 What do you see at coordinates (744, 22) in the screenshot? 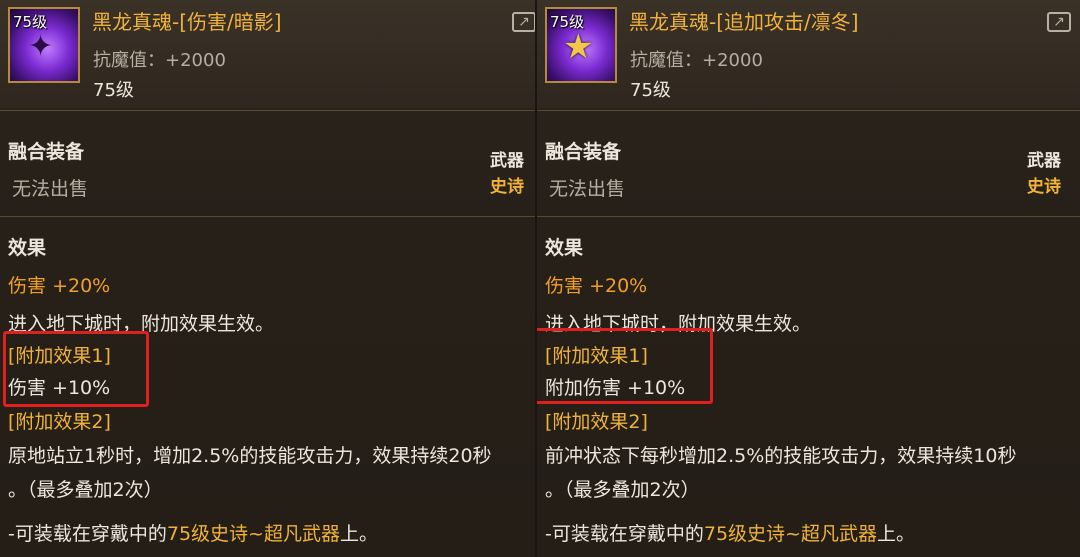
I see `item-name: 黑龙真魂-[追加攻击/凛冬]` at bounding box center [744, 22].